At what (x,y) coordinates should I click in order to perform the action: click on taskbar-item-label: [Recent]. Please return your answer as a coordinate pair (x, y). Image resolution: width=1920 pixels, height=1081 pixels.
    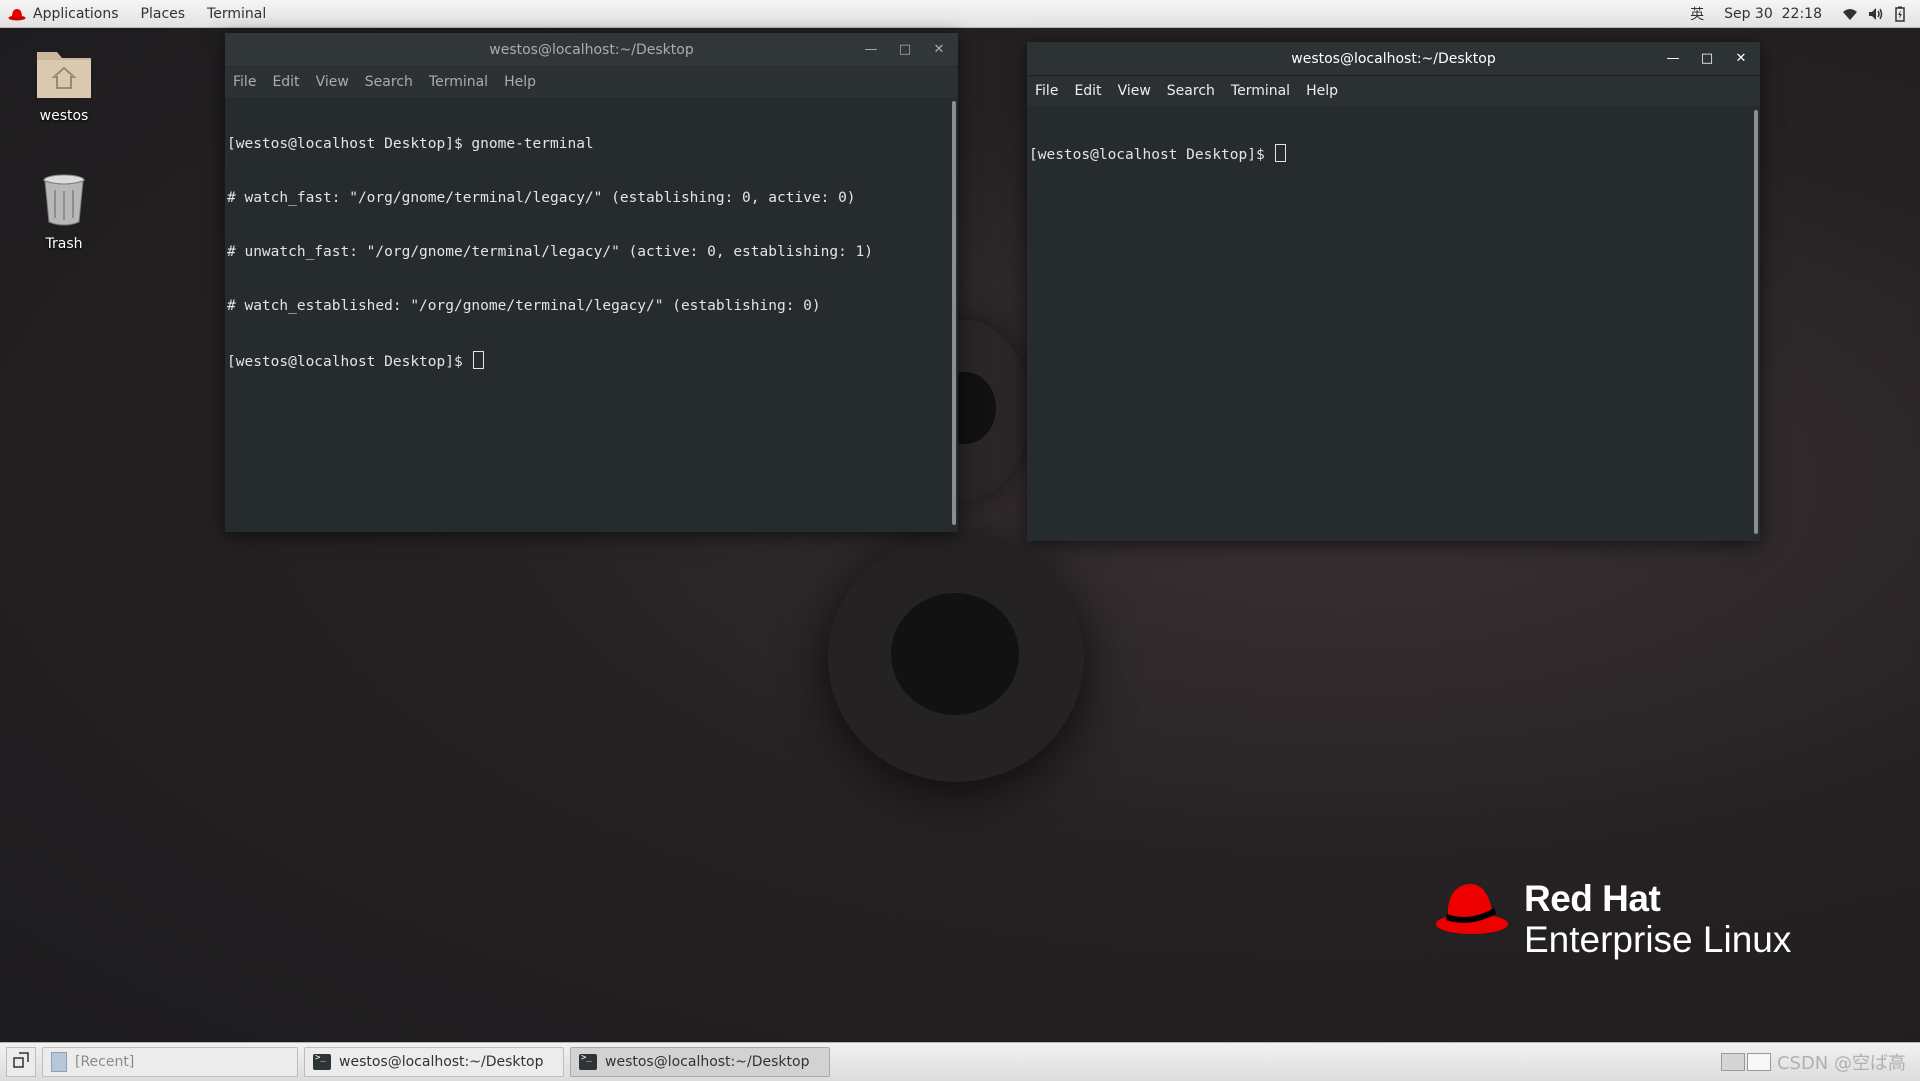
    Looking at the image, I should click on (105, 1062).